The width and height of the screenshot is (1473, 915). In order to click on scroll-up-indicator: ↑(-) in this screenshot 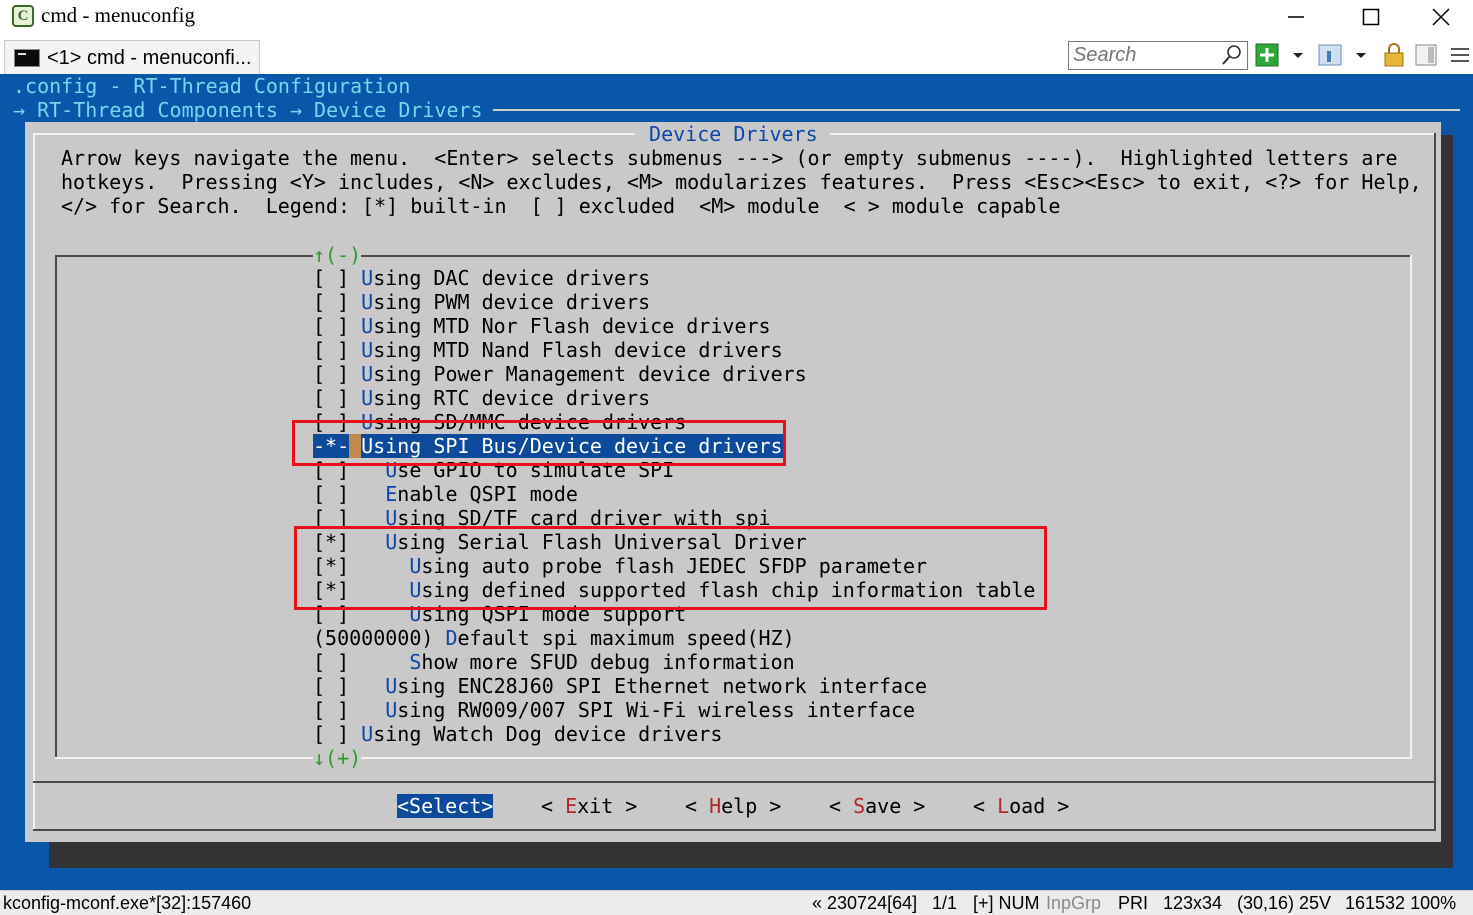, I will do `click(337, 255)`.